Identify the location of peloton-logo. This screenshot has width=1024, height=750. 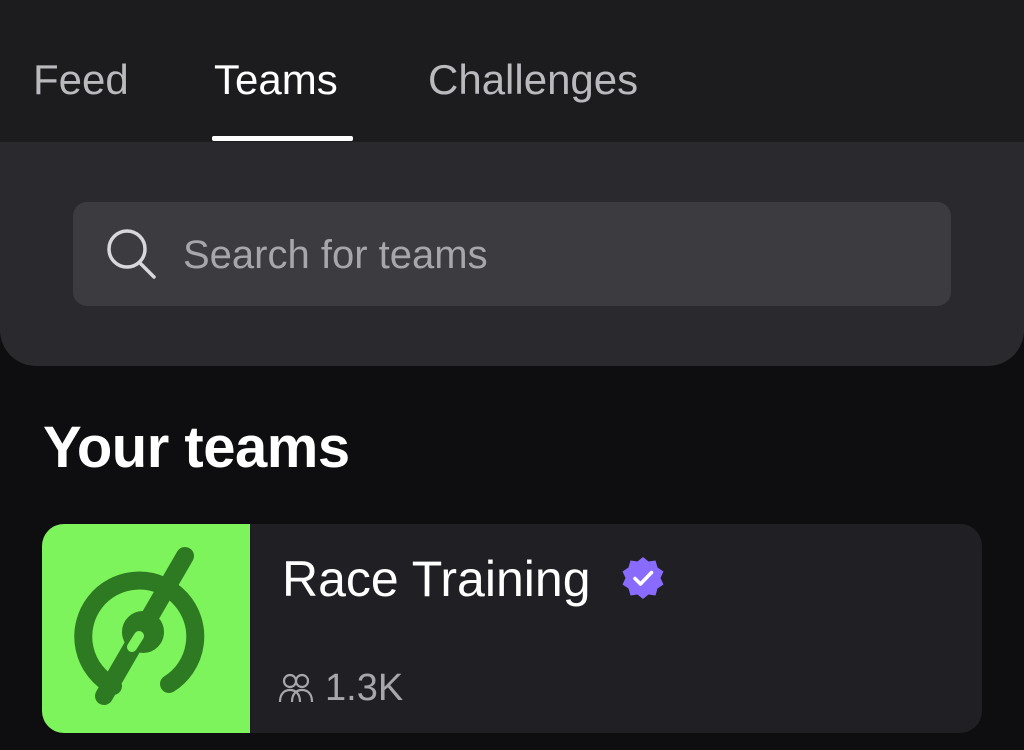
(139, 626).